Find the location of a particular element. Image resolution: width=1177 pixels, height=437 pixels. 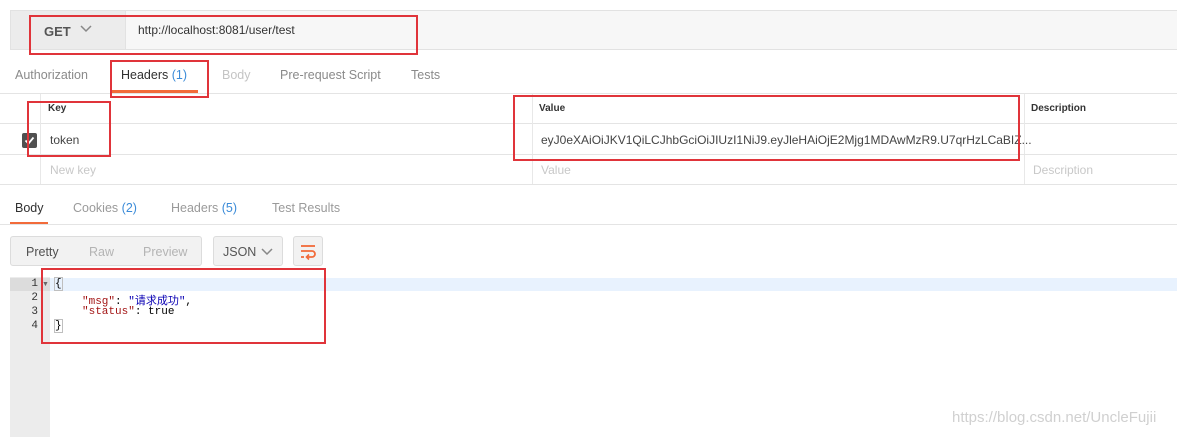

view-pretty-button: Pretty is located at coordinates (42, 252).